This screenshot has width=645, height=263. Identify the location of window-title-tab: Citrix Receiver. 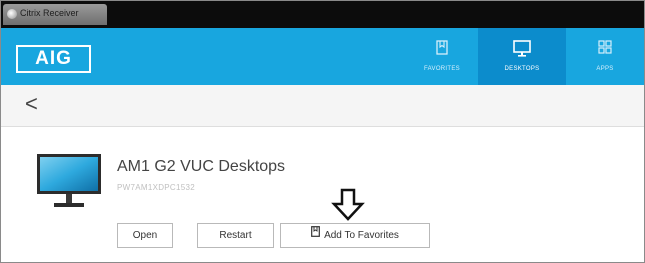
(55, 14).